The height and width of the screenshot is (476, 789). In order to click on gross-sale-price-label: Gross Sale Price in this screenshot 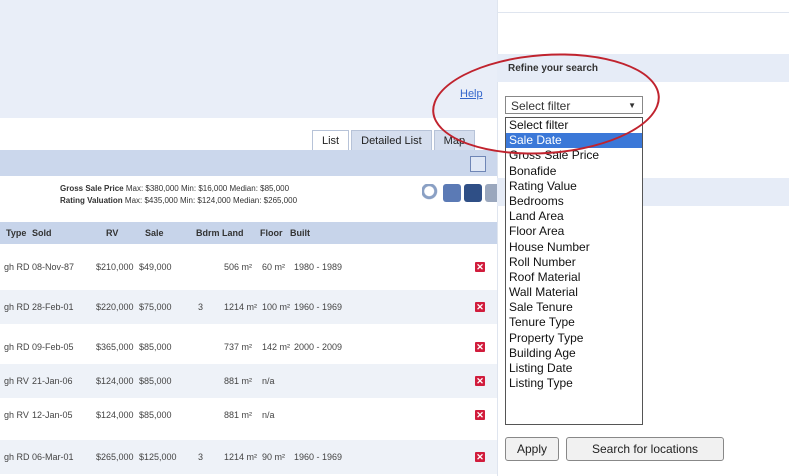, I will do `click(92, 188)`.